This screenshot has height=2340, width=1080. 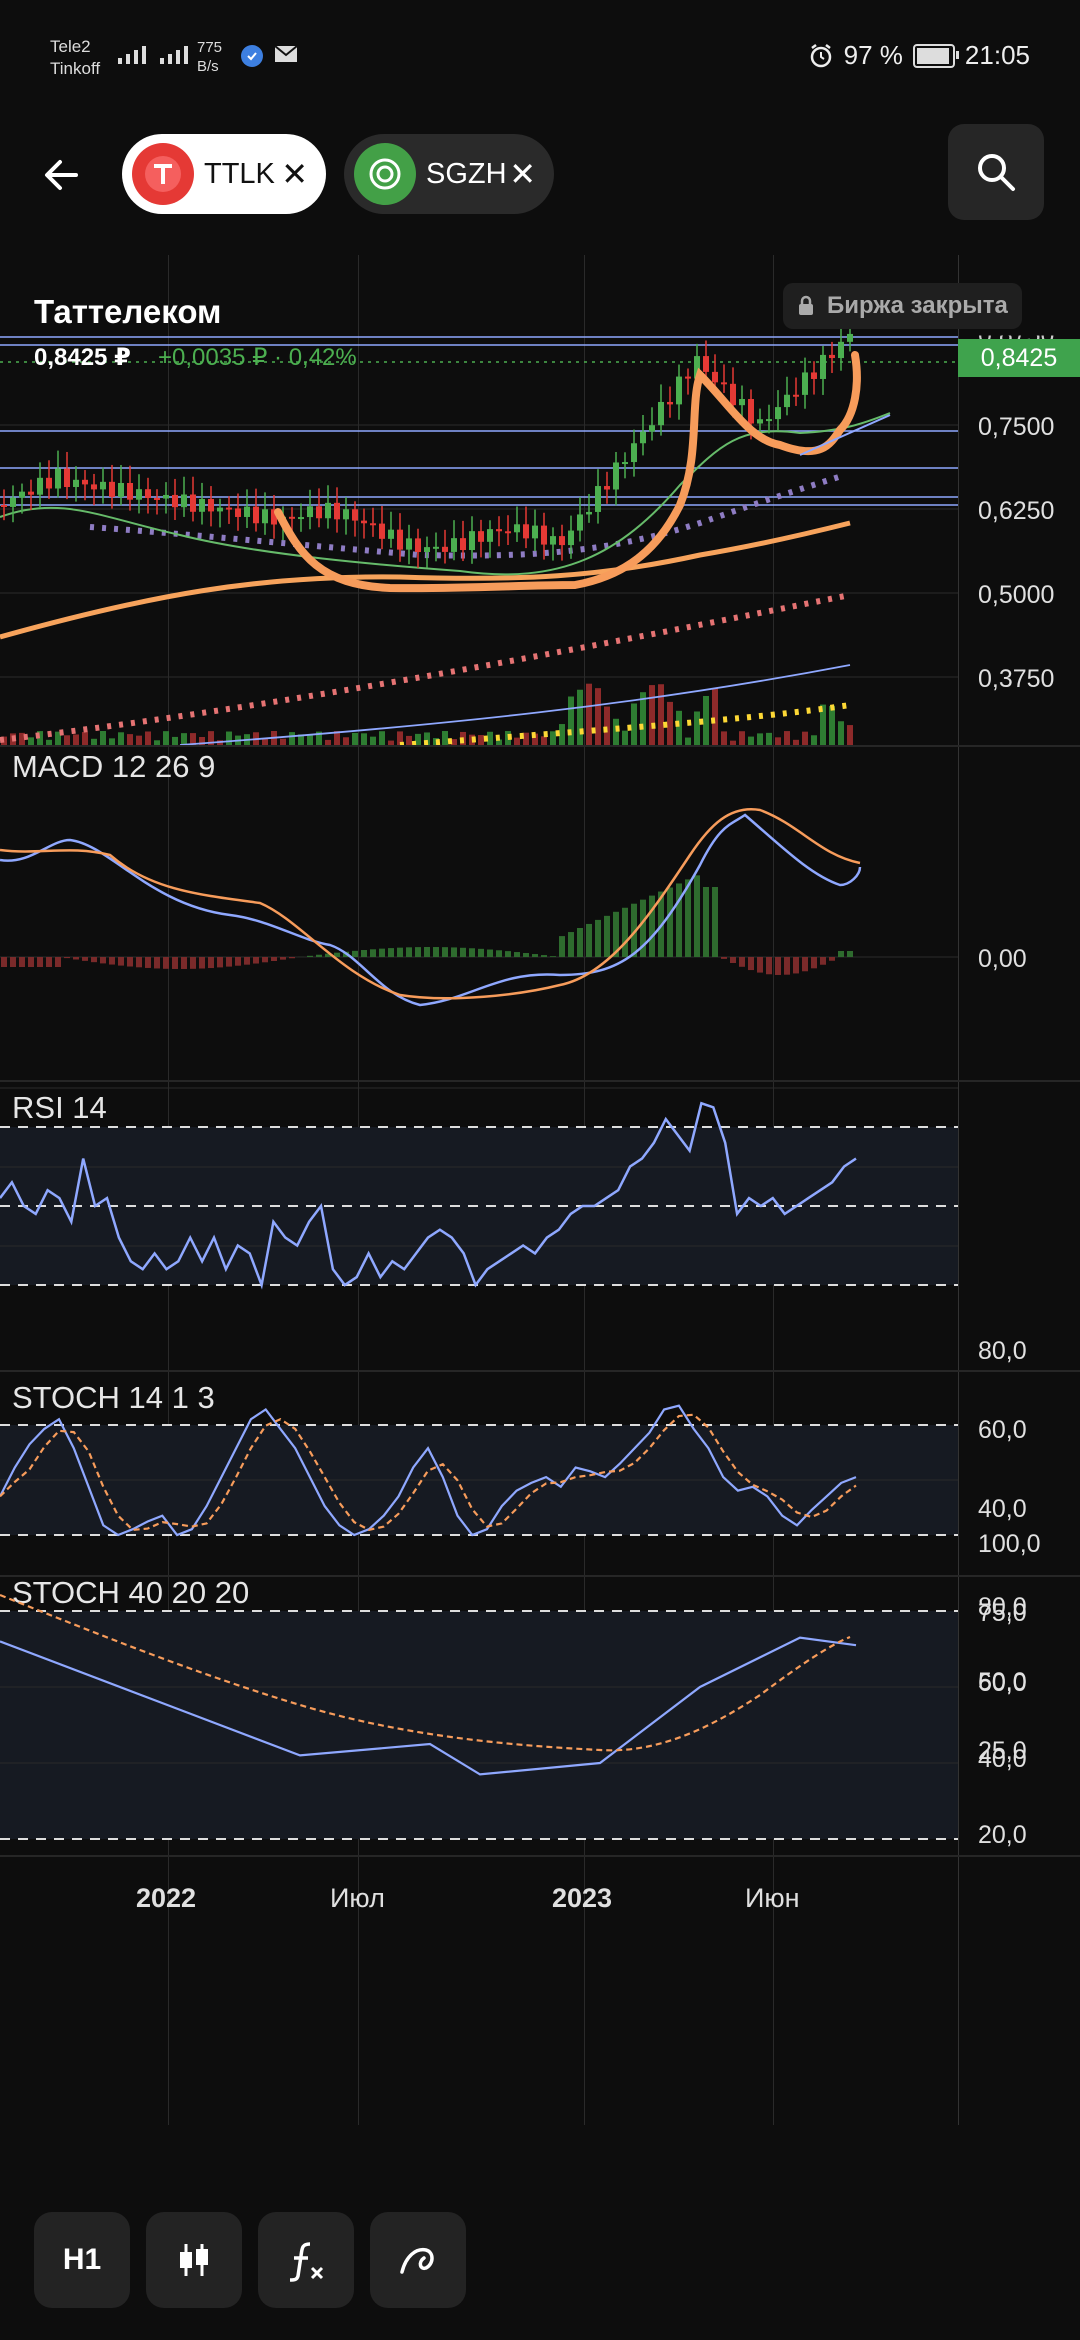 What do you see at coordinates (306, 2260) in the screenshot?
I see `indicators-button` at bounding box center [306, 2260].